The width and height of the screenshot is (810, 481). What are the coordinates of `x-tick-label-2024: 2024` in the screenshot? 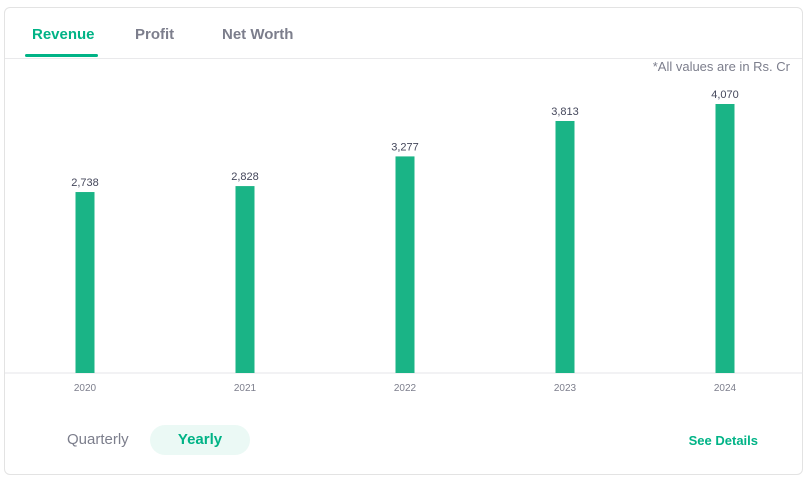 It's located at (725, 388).